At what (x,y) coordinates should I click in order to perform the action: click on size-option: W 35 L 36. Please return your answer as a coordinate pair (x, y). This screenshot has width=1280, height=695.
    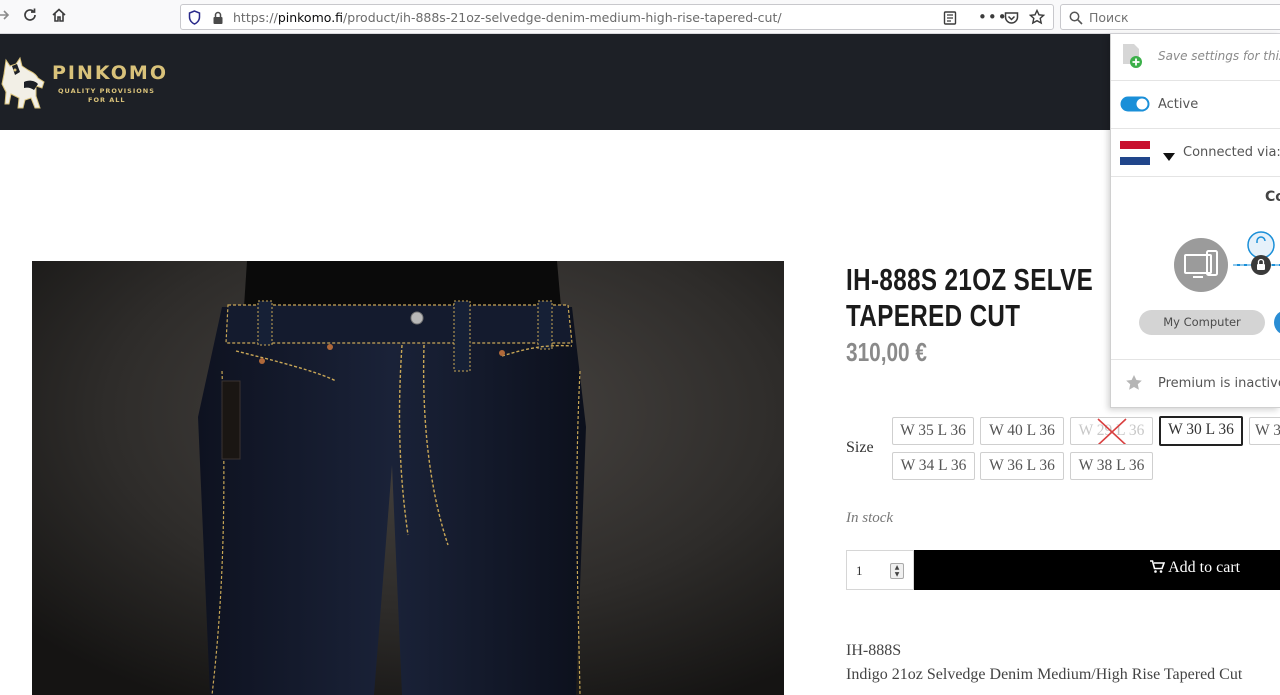
    Looking at the image, I should click on (933, 431).